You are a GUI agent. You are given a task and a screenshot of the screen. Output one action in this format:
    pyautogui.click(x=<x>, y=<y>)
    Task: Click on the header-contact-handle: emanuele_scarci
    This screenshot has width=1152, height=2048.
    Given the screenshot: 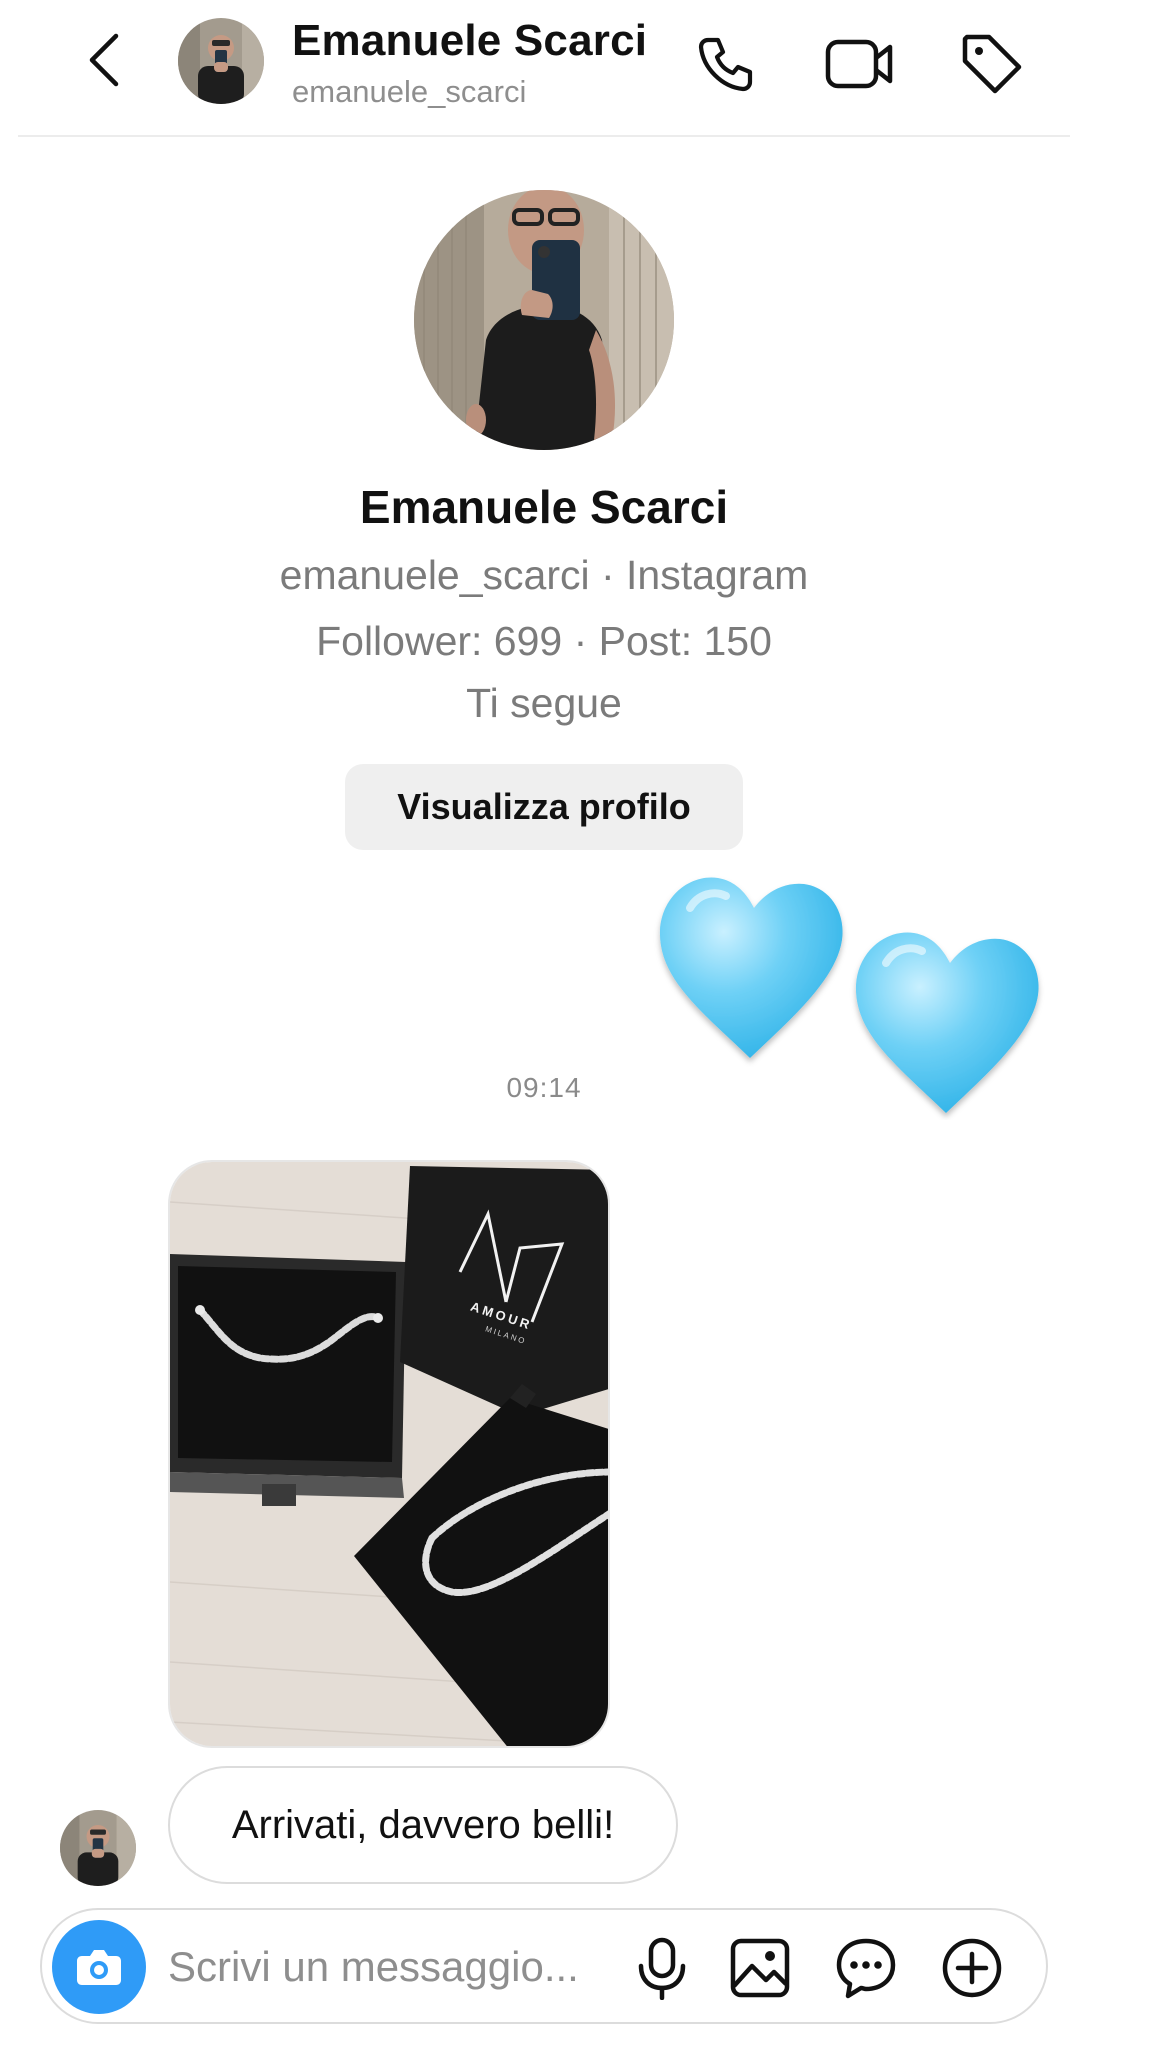 What is the action you would take?
    pyautogui.click(x=409, y=92)
    